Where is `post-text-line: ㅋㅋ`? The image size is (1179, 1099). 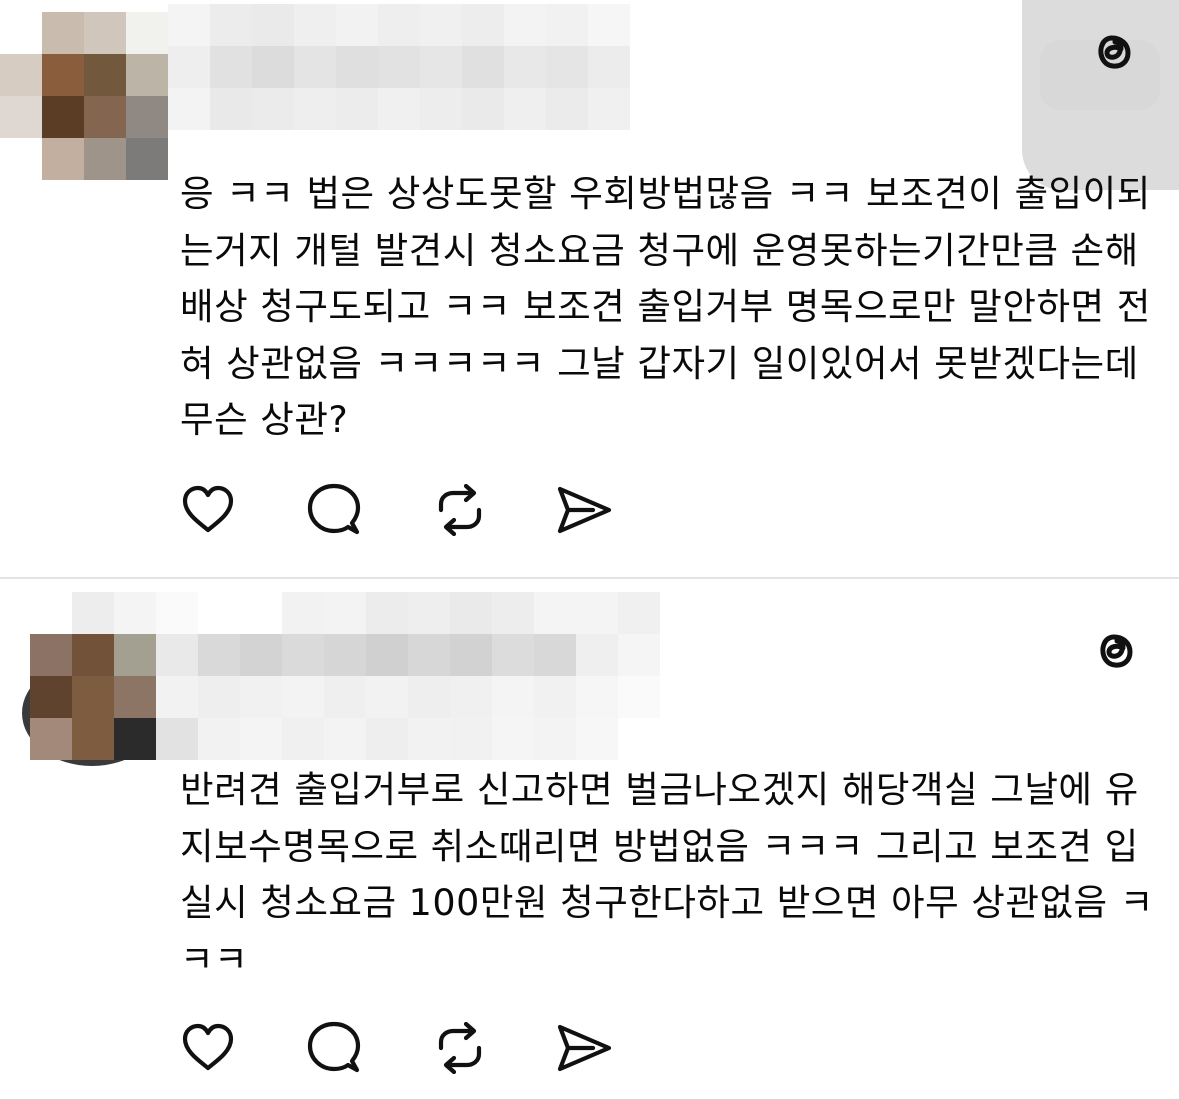 post-text-line: ㅋㅋ is located at coordinates (214, 959).